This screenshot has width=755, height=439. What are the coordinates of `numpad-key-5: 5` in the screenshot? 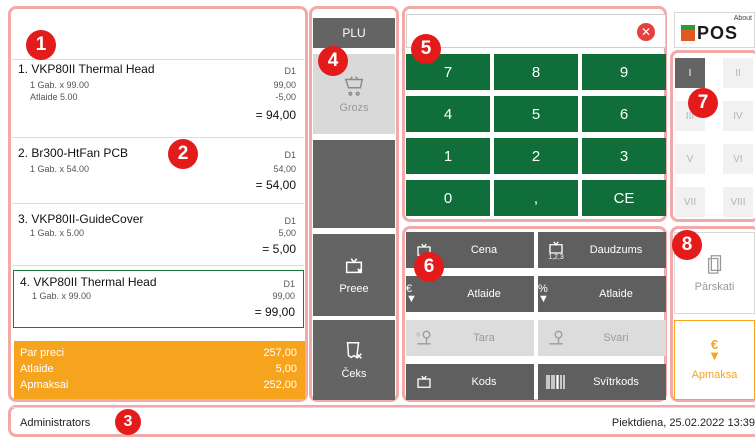 It's located at (536, 114).